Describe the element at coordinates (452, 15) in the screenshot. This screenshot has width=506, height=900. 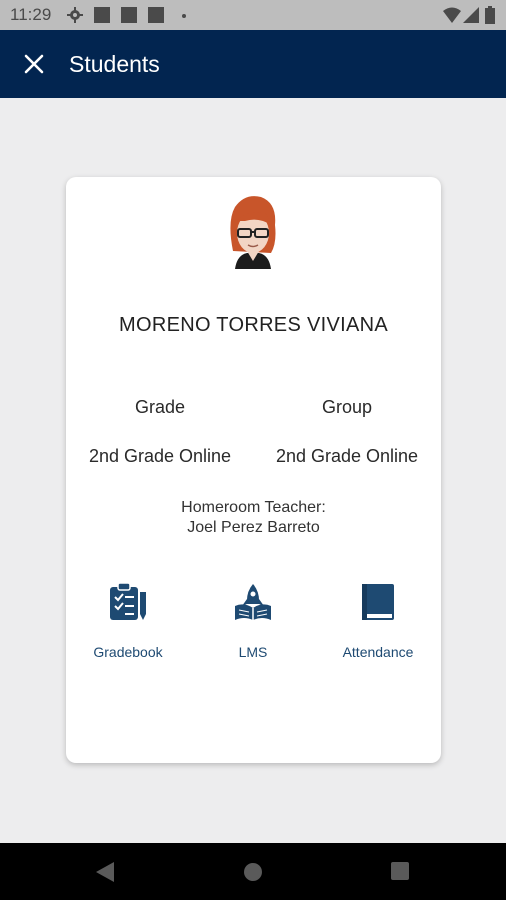
I see `wifi-icon` at that location.